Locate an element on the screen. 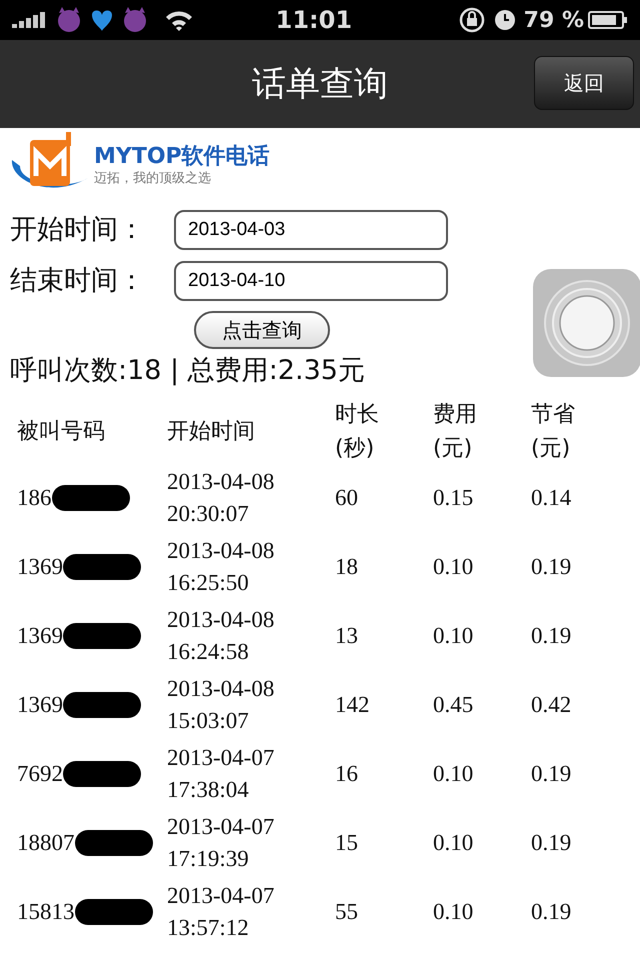 This screenshot has height=960, width=640. column-header: 时长 (秒) is located at coordinates (357, 431).